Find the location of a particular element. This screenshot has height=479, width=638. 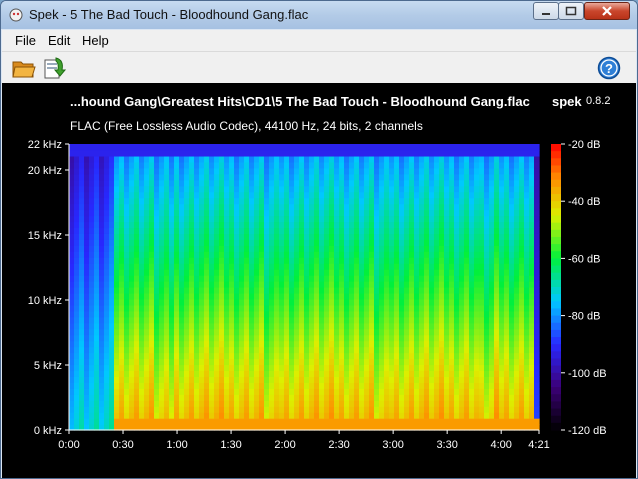

open-button is located at coordinates (24, 68).